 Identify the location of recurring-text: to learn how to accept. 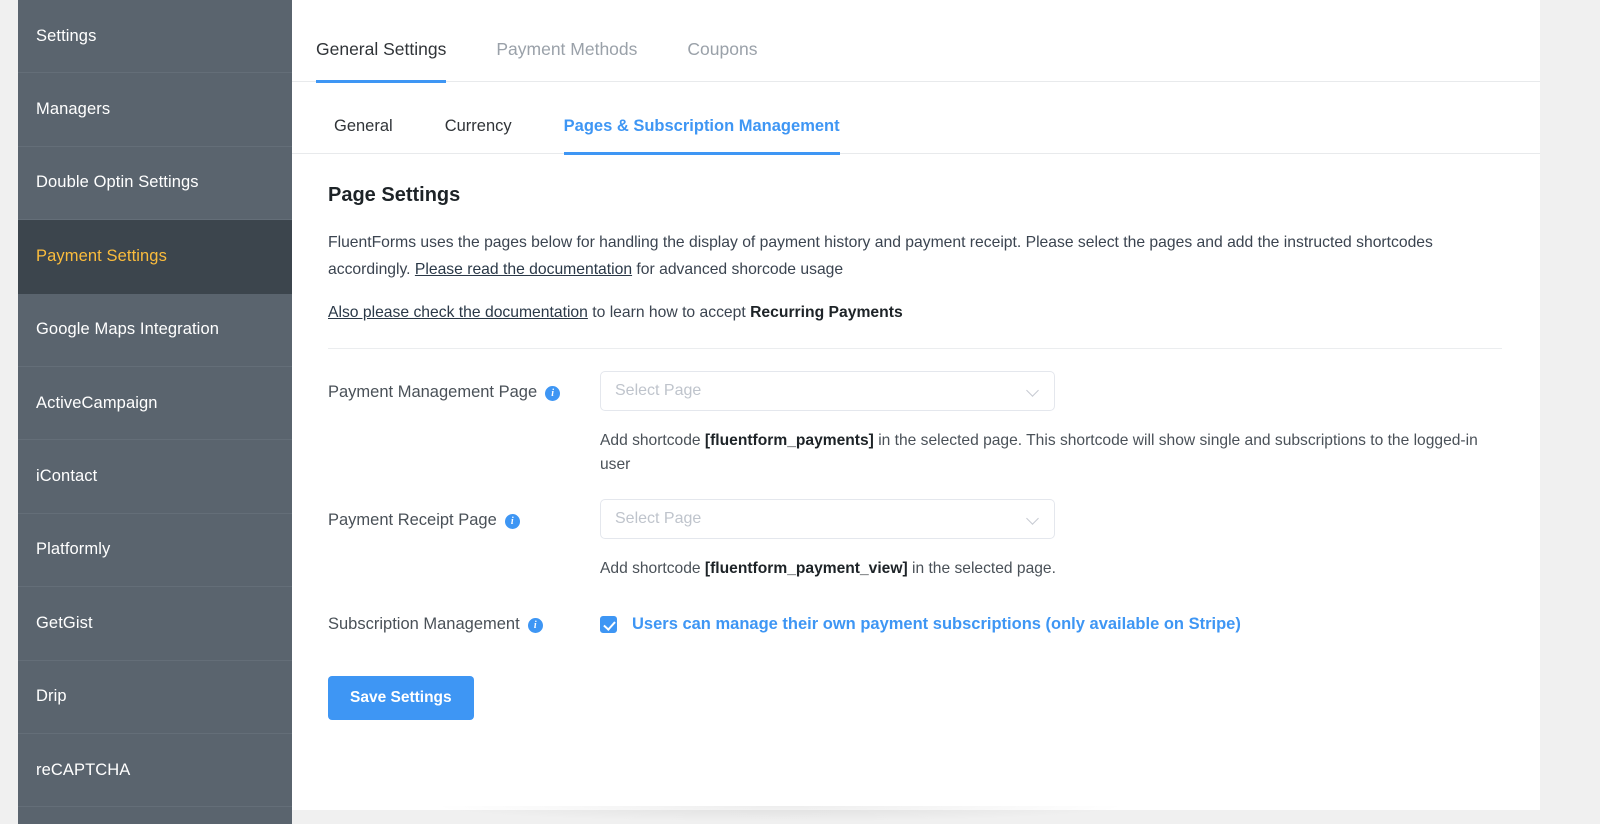
(669, 312).